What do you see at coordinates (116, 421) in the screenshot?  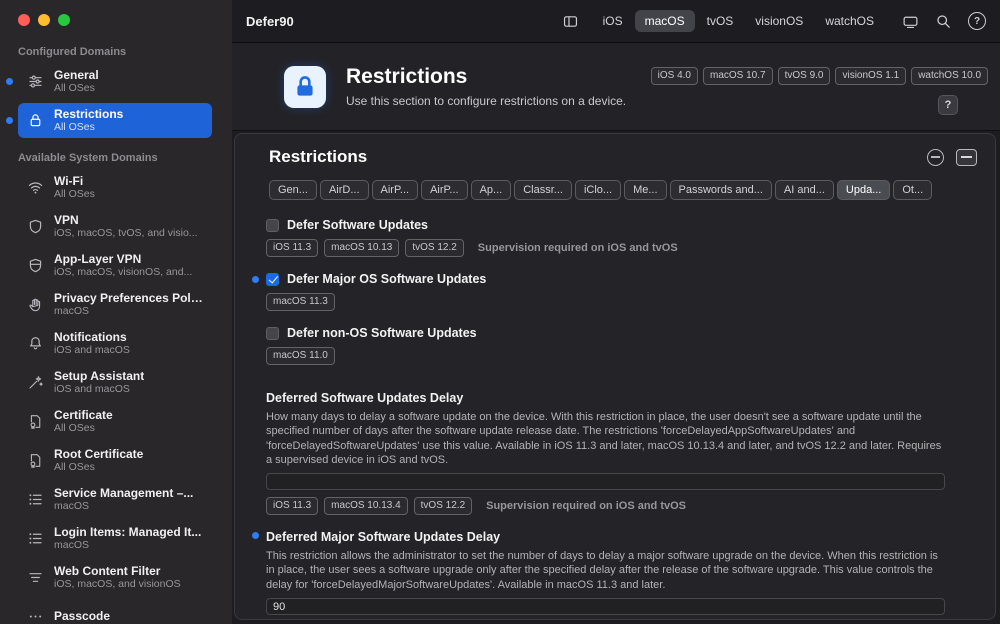 I see `sidebar-item-certificate: Certificate All OSes` at bounding box center [116, 421].